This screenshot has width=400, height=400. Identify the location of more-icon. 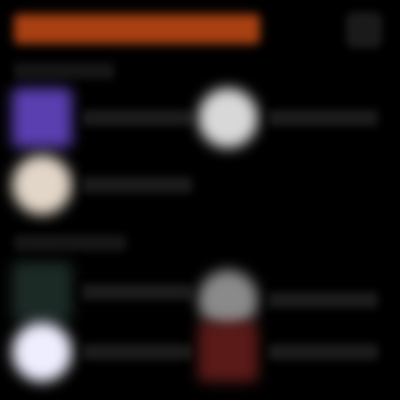
(364, 30).